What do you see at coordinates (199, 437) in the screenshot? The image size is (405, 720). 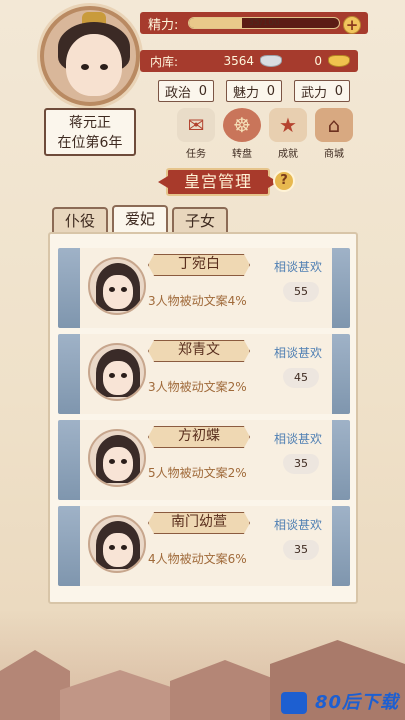 I see `consort-name: 方初蝶` at bounding box center [199, 437].